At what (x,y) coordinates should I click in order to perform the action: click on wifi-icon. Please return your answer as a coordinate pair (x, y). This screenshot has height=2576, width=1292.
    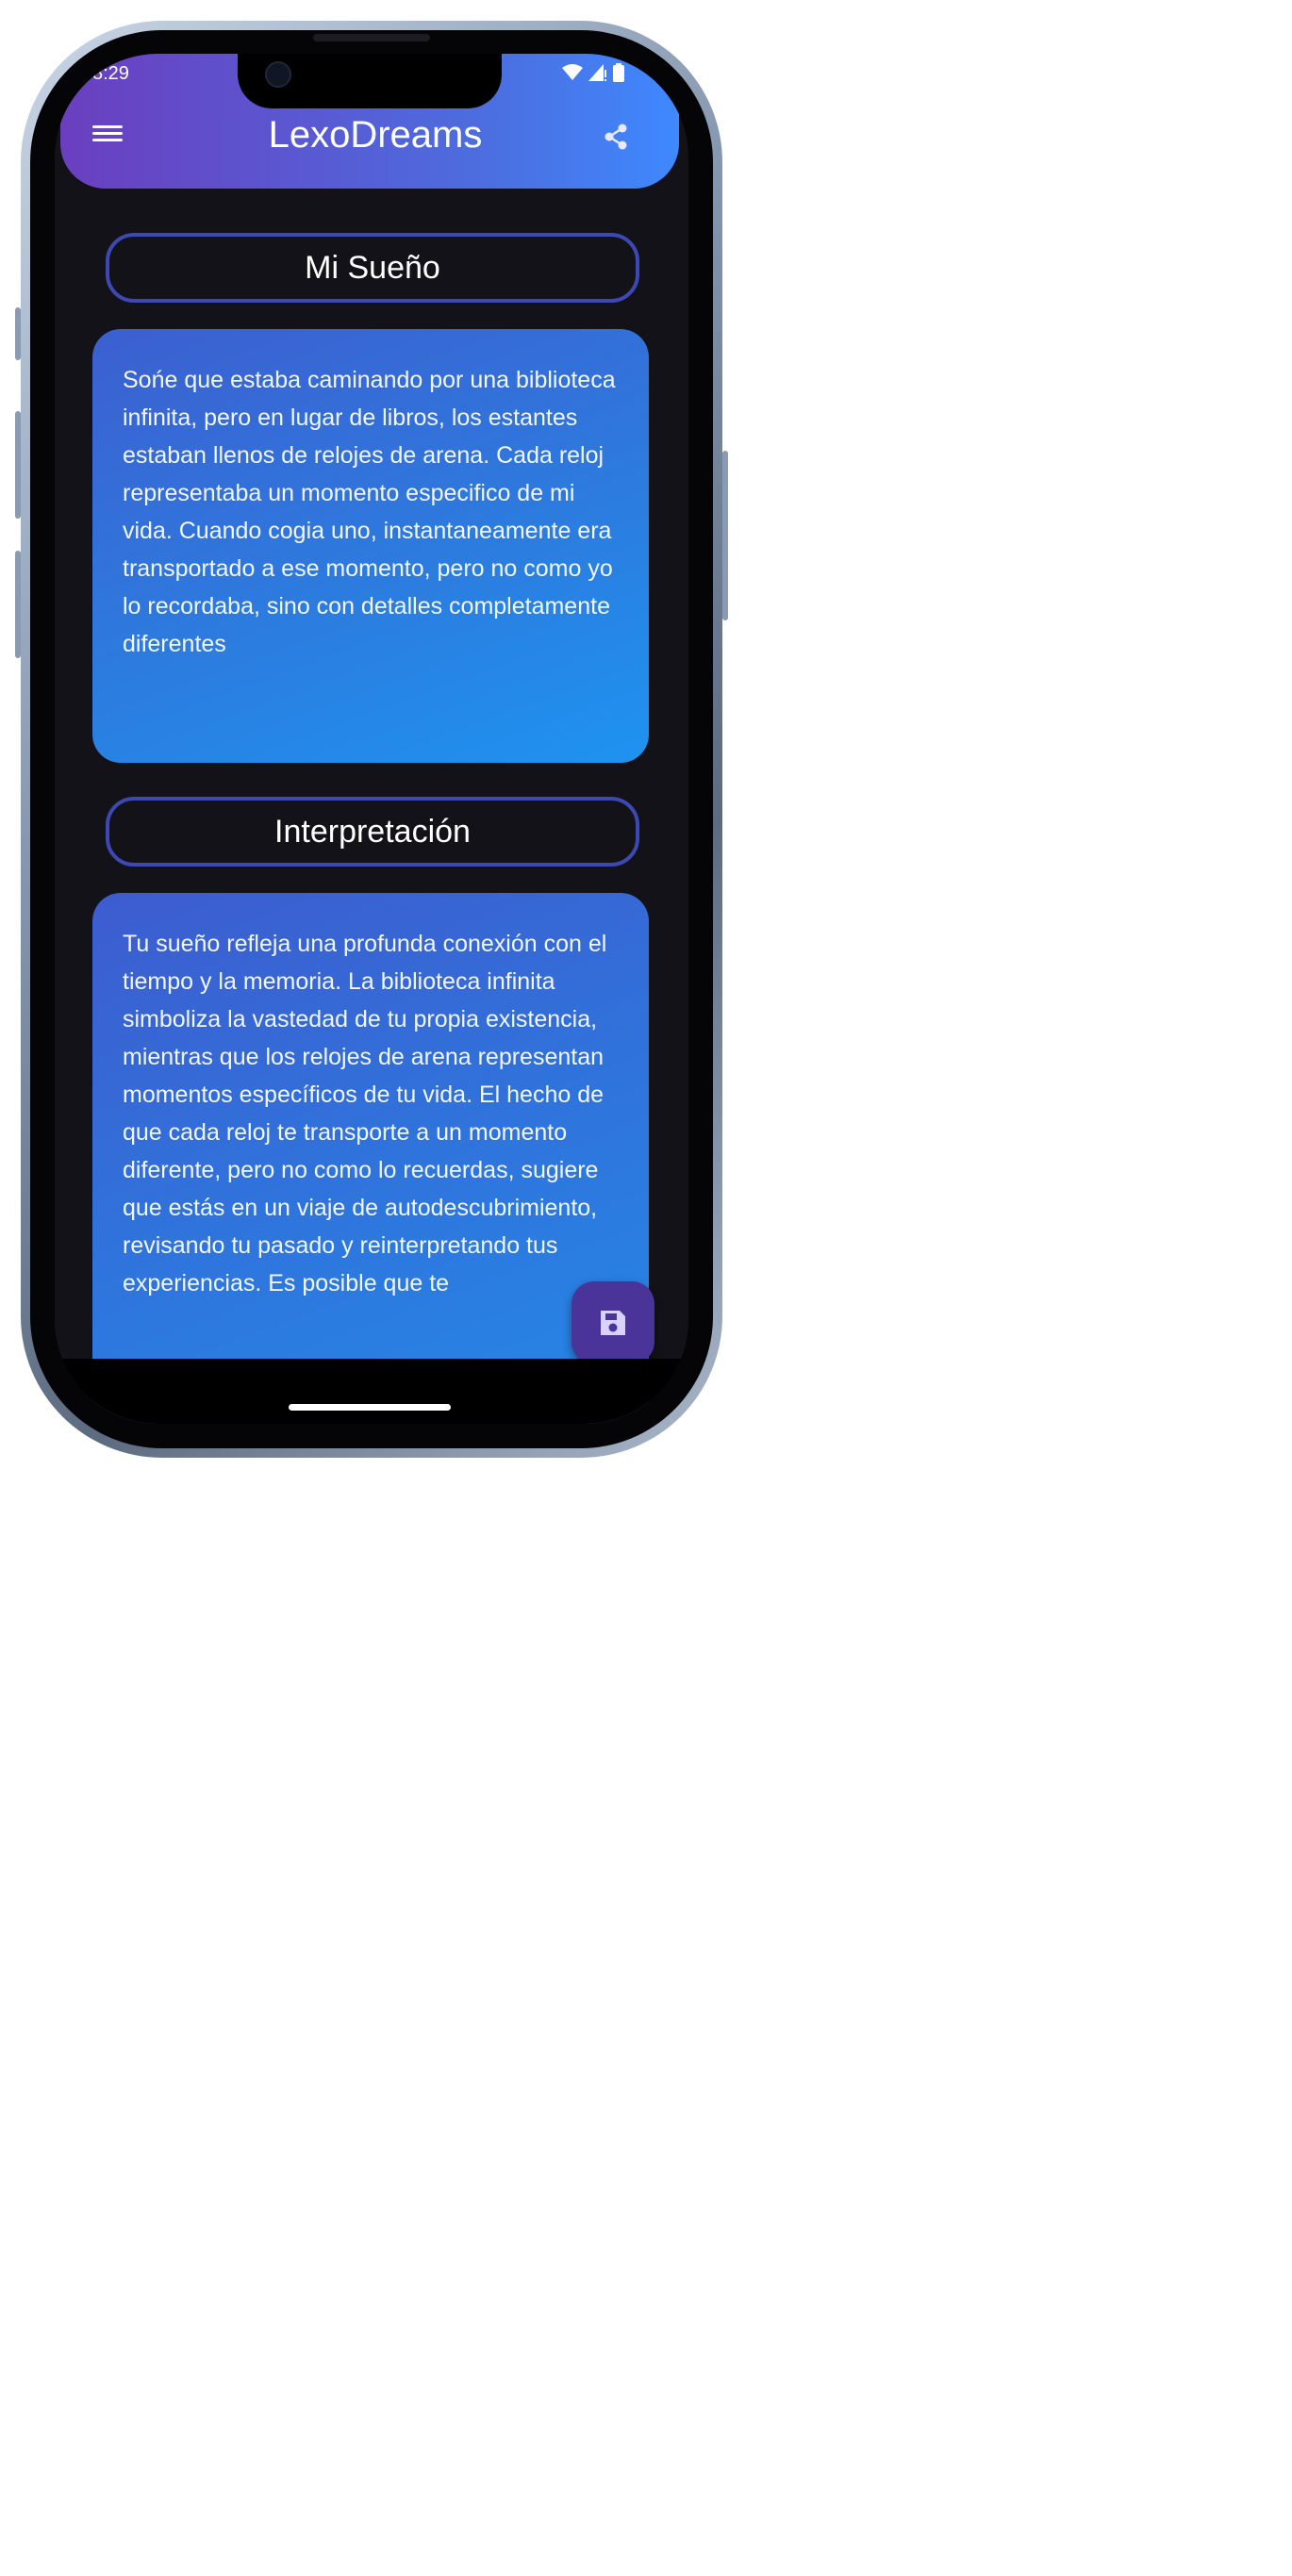
    Looking at the image, I should click on (572, 72).